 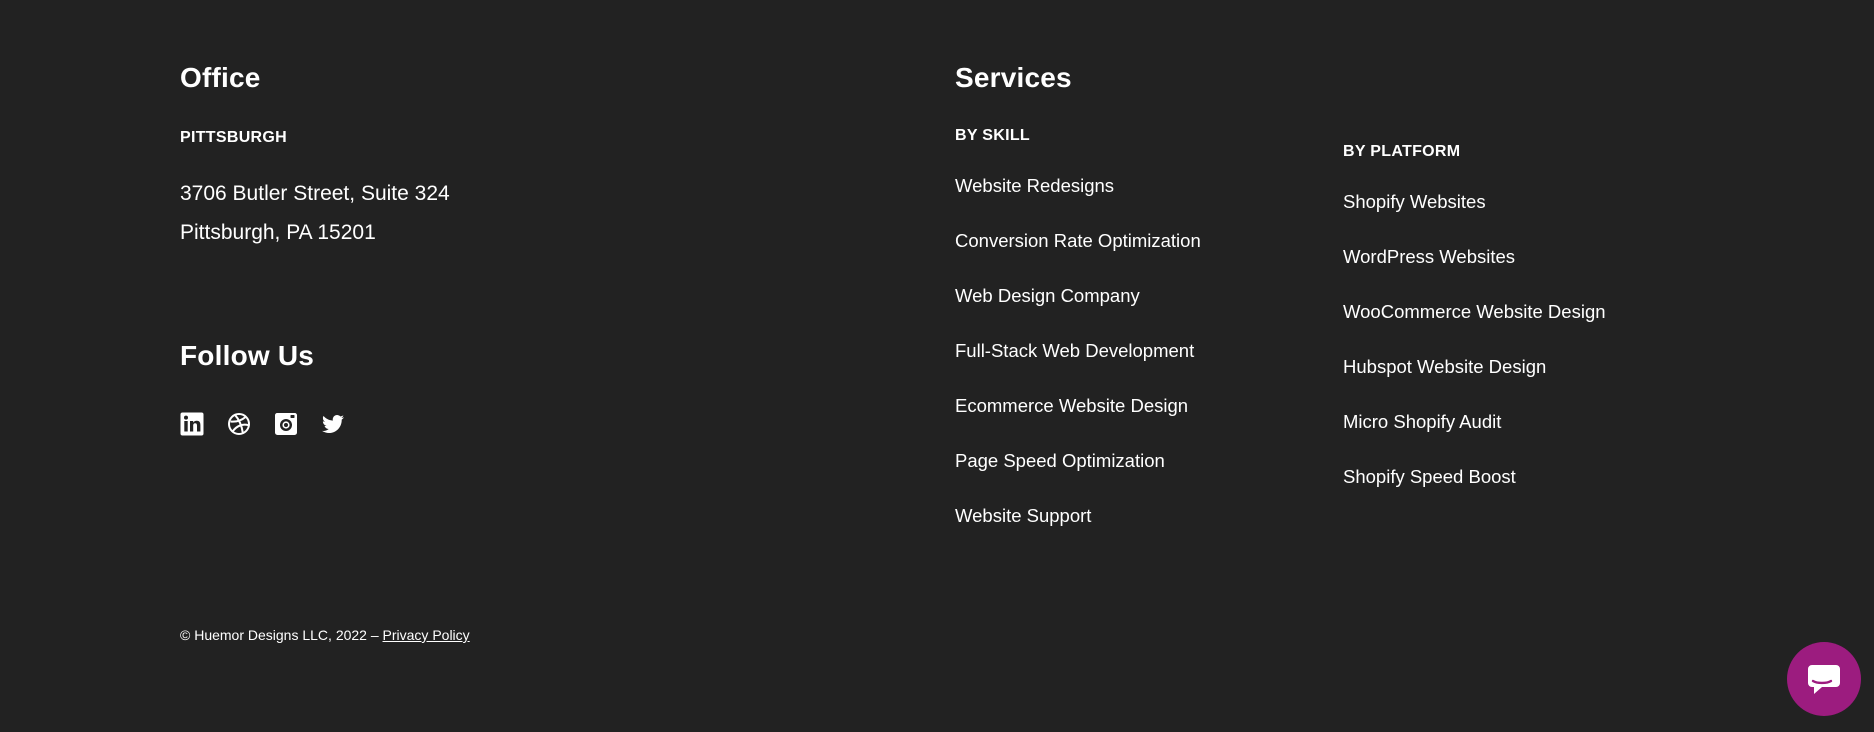 I want to click on list-item: Micro Shopify Audit, so click(x=1474, y=437).